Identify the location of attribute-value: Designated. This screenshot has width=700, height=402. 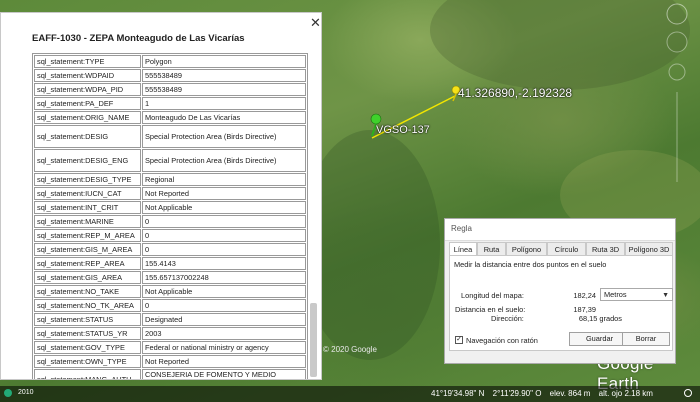
(224, 319).